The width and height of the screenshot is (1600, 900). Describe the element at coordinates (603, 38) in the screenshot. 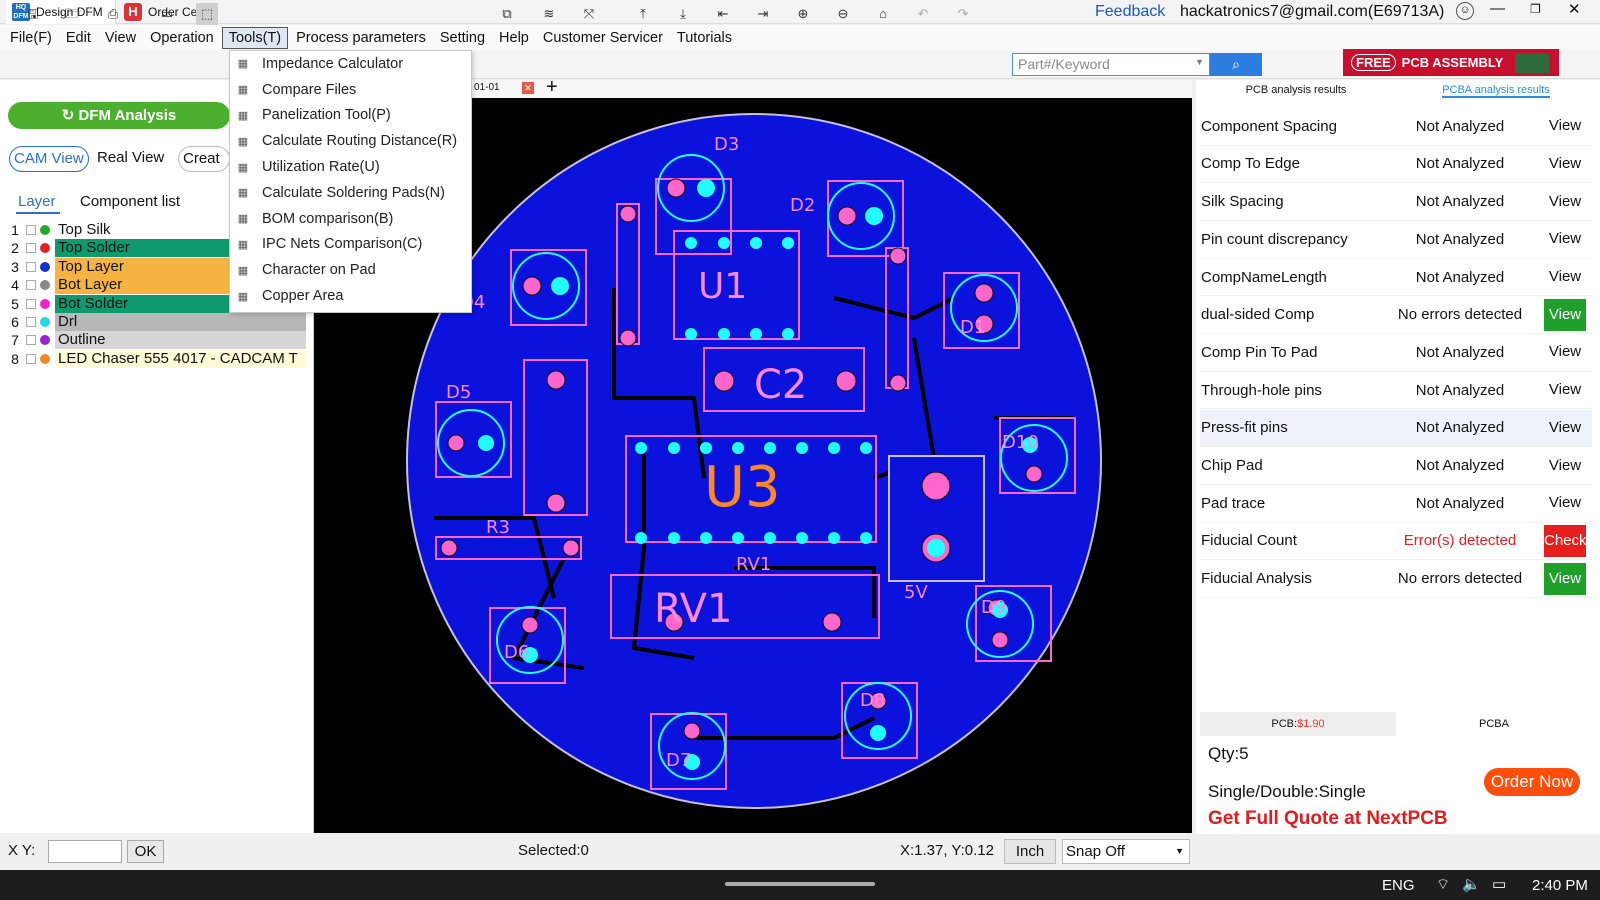

I see `menu-customer-servicer: Customer Servicer` at that location.